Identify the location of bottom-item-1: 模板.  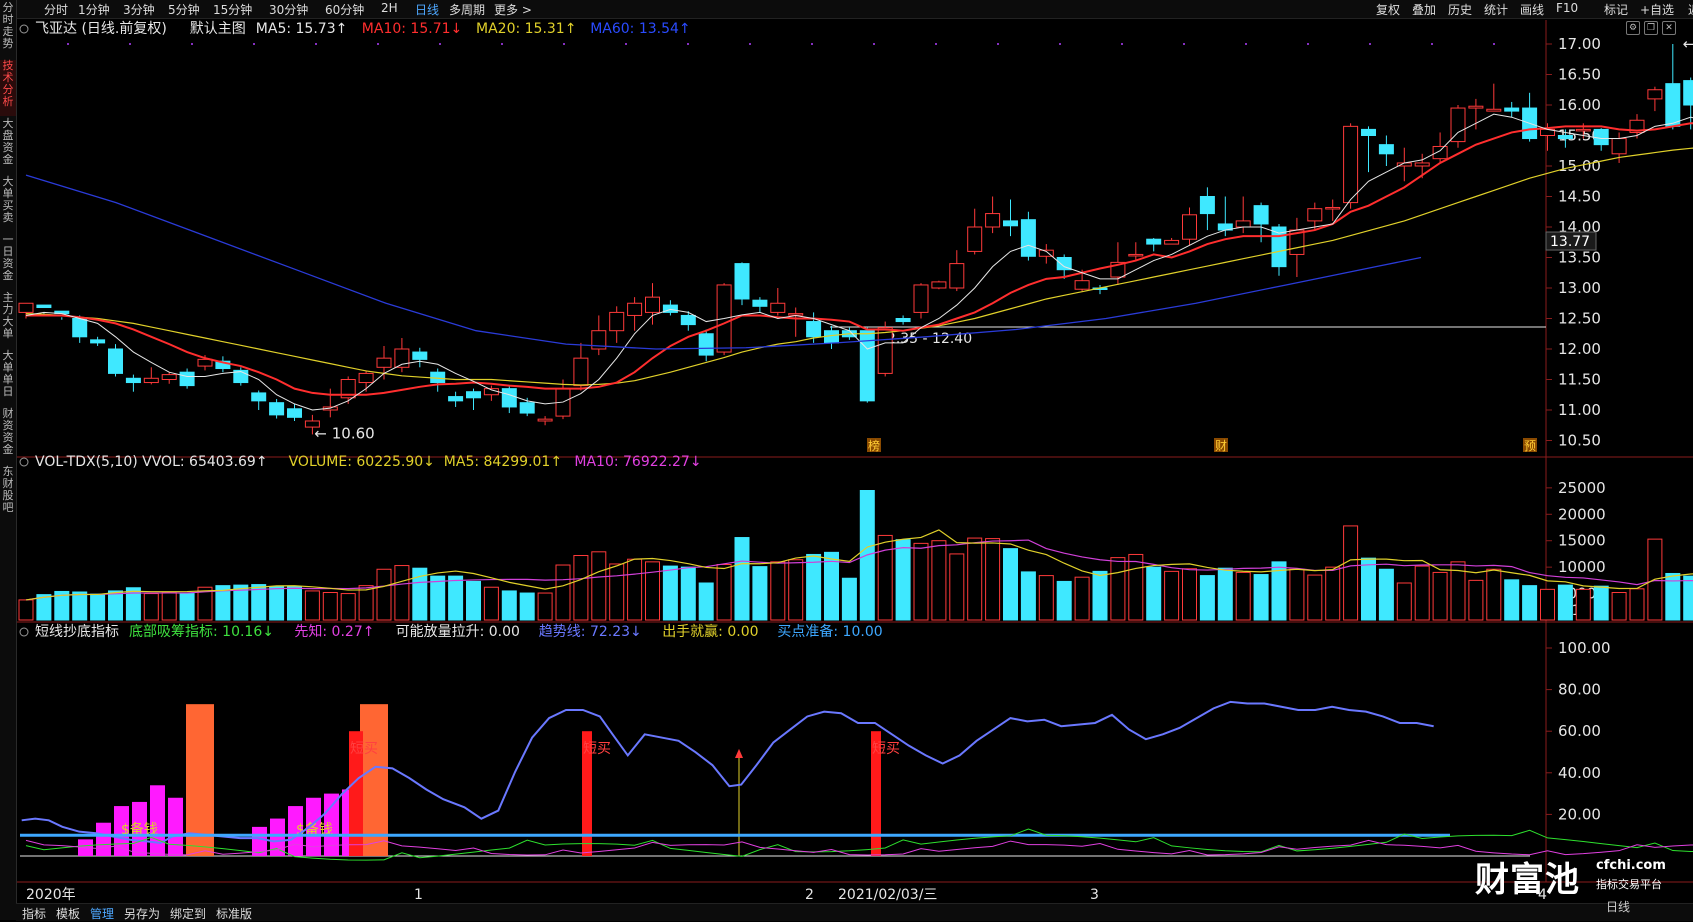
(68, 913).